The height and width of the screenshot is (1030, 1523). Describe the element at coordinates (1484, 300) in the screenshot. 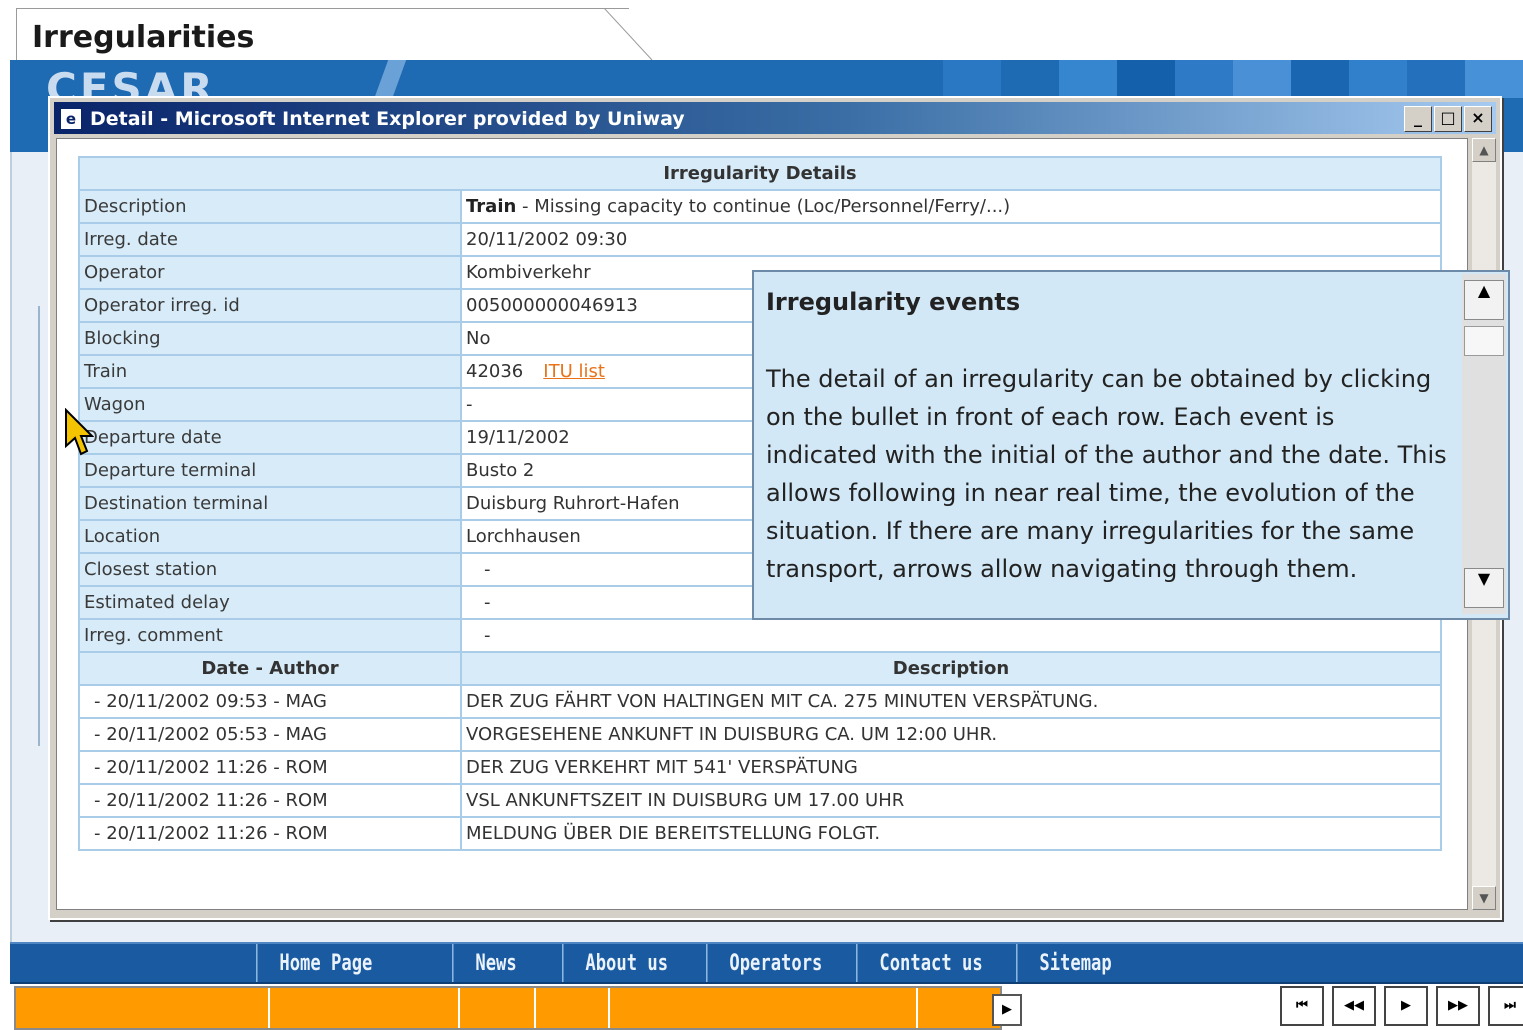

I see `tooltip-scroll-up-icon: ▲` at that location.